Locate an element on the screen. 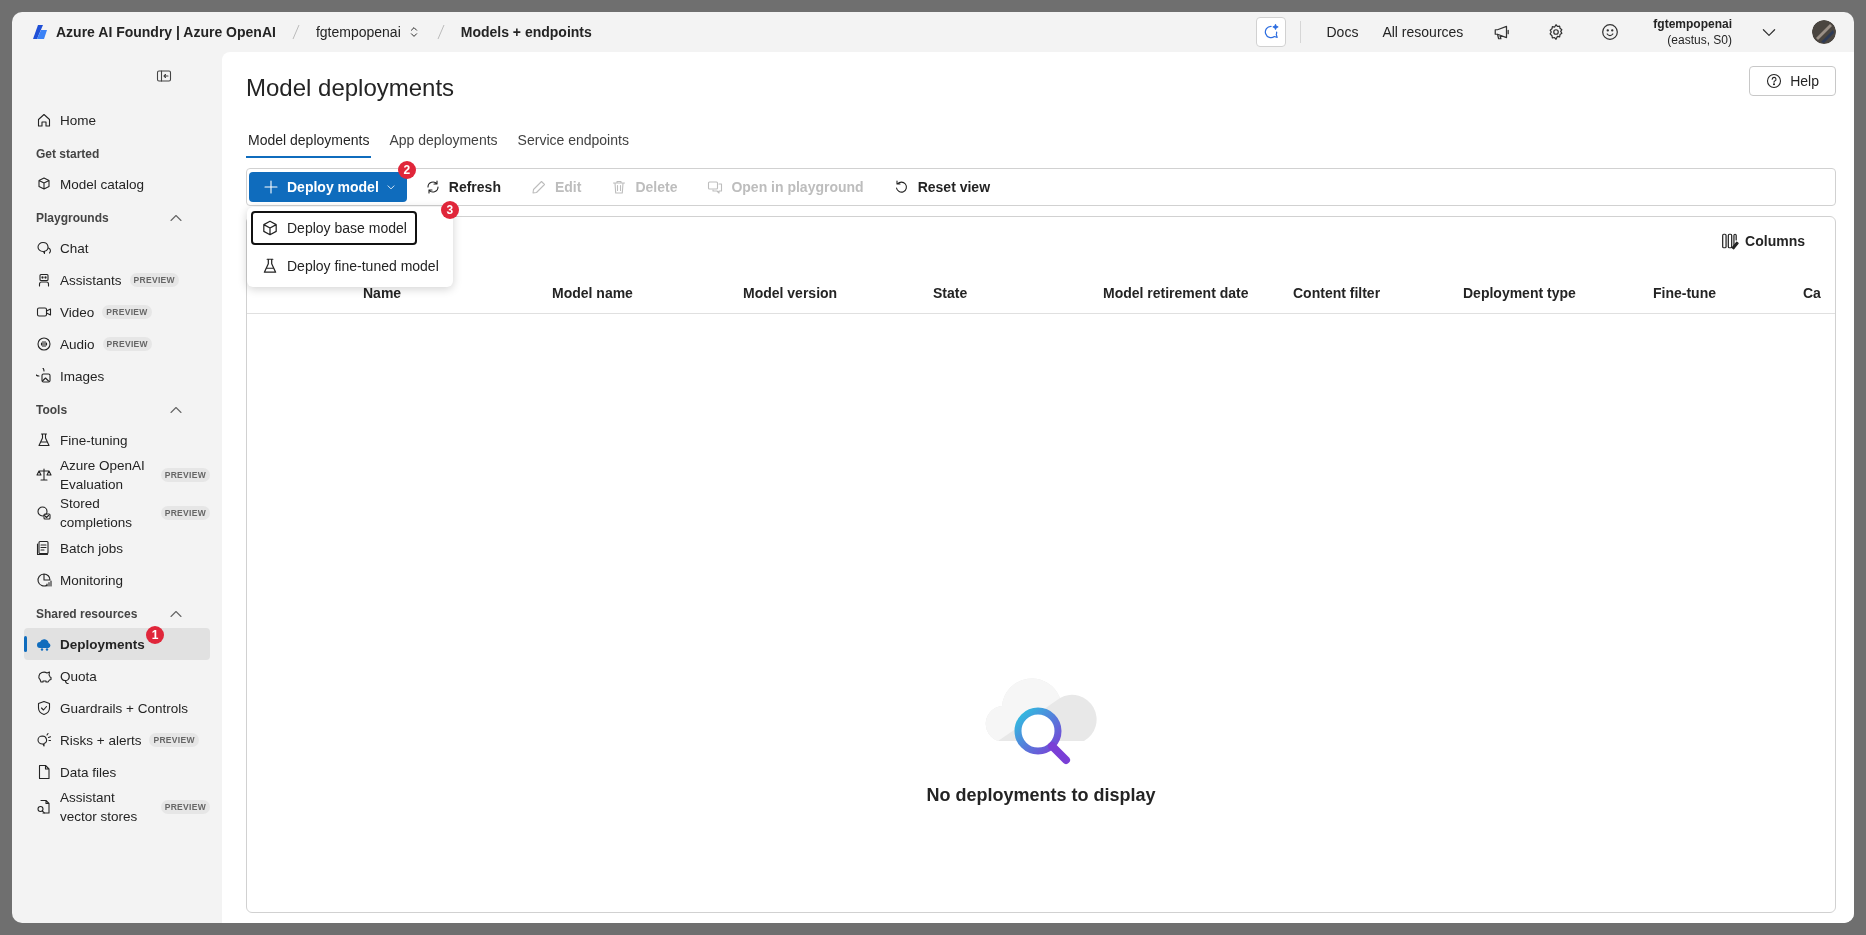  logo-icon is located at coordinates (40, 32).